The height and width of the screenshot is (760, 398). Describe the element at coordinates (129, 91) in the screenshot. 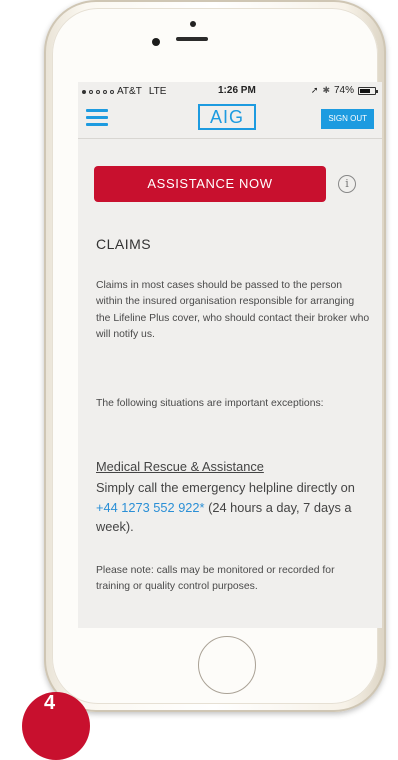

I see `carrier-name: AT&T` at that location.